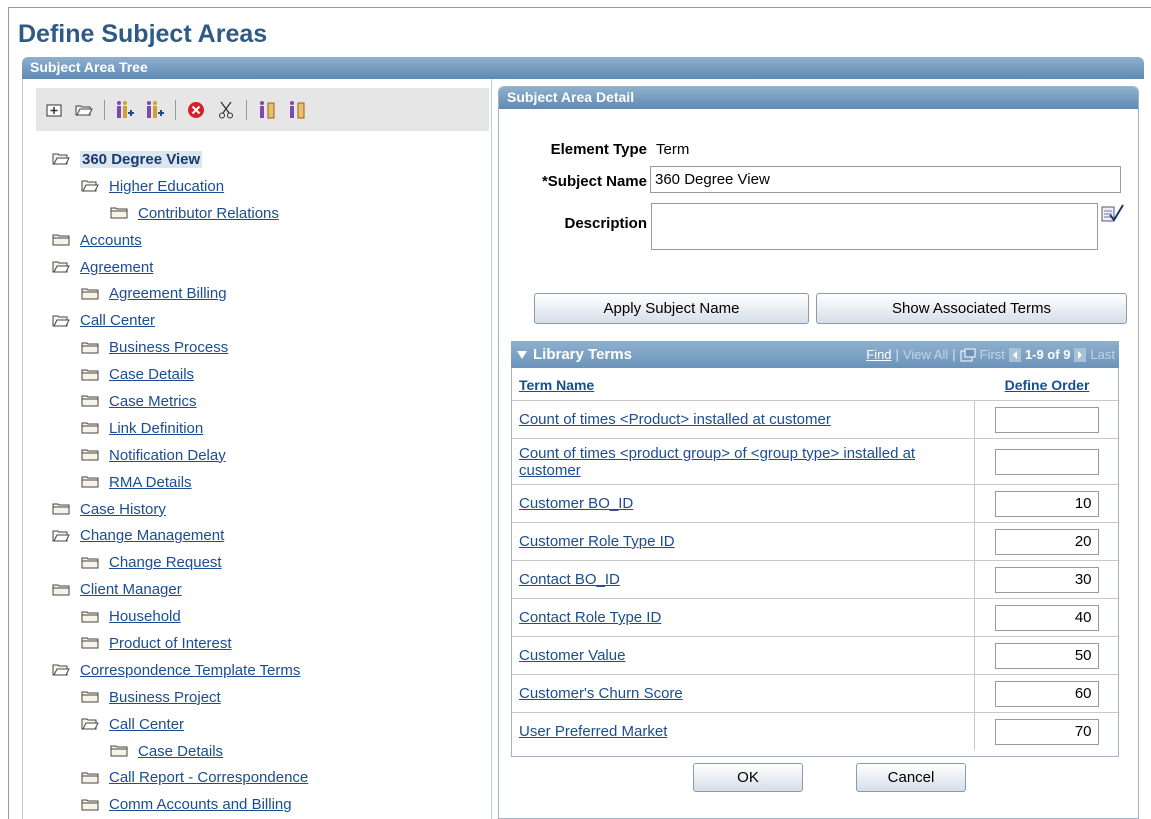 This screenshot has width=1151, height=819. I want to click on term-name-link: Customer BO_ID, so click(576, 503).